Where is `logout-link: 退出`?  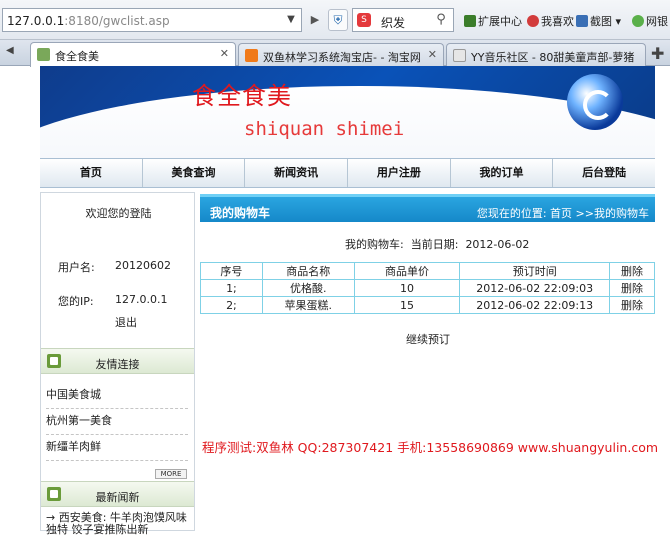
logout-link: 退出 is located at coordinates (126, 322).